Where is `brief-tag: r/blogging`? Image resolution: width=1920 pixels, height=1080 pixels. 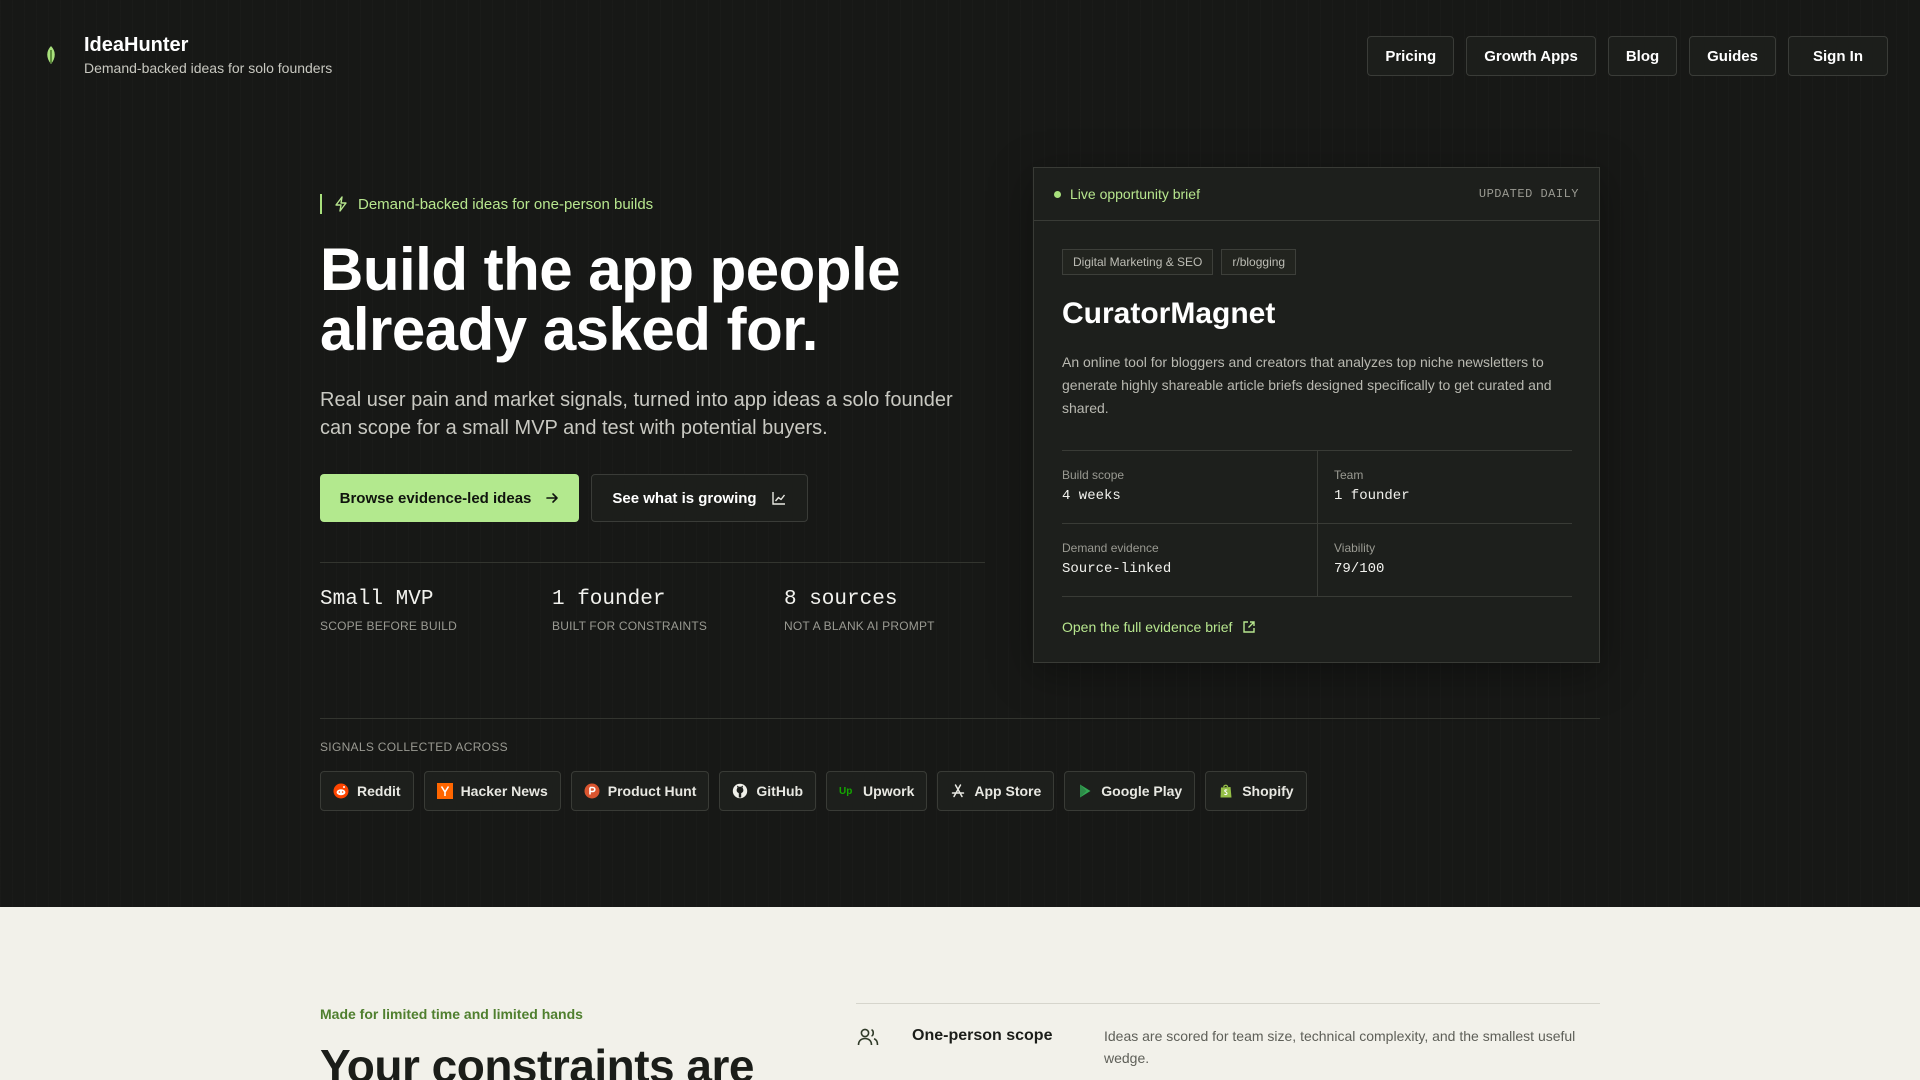 brief-tag: r/blogging is located at coordinates (1259, 262).